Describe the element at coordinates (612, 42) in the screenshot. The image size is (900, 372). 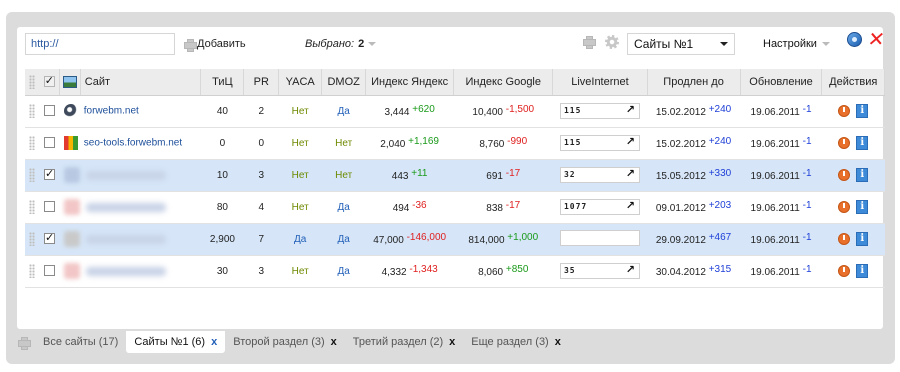
I see `gear-icon` at that location.